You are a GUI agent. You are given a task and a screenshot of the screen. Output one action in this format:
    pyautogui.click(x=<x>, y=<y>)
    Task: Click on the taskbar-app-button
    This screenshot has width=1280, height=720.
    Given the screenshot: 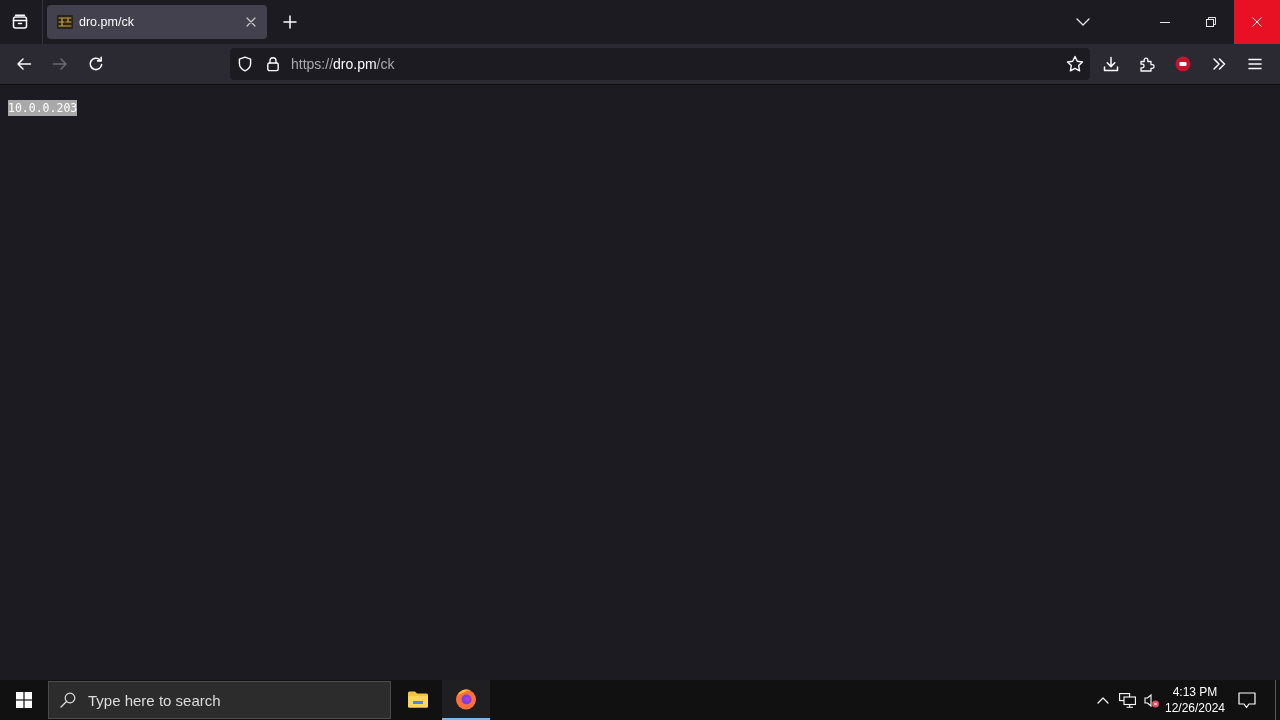 What is the action you would take?
    pyautogui.click(x=466, y=700)
    